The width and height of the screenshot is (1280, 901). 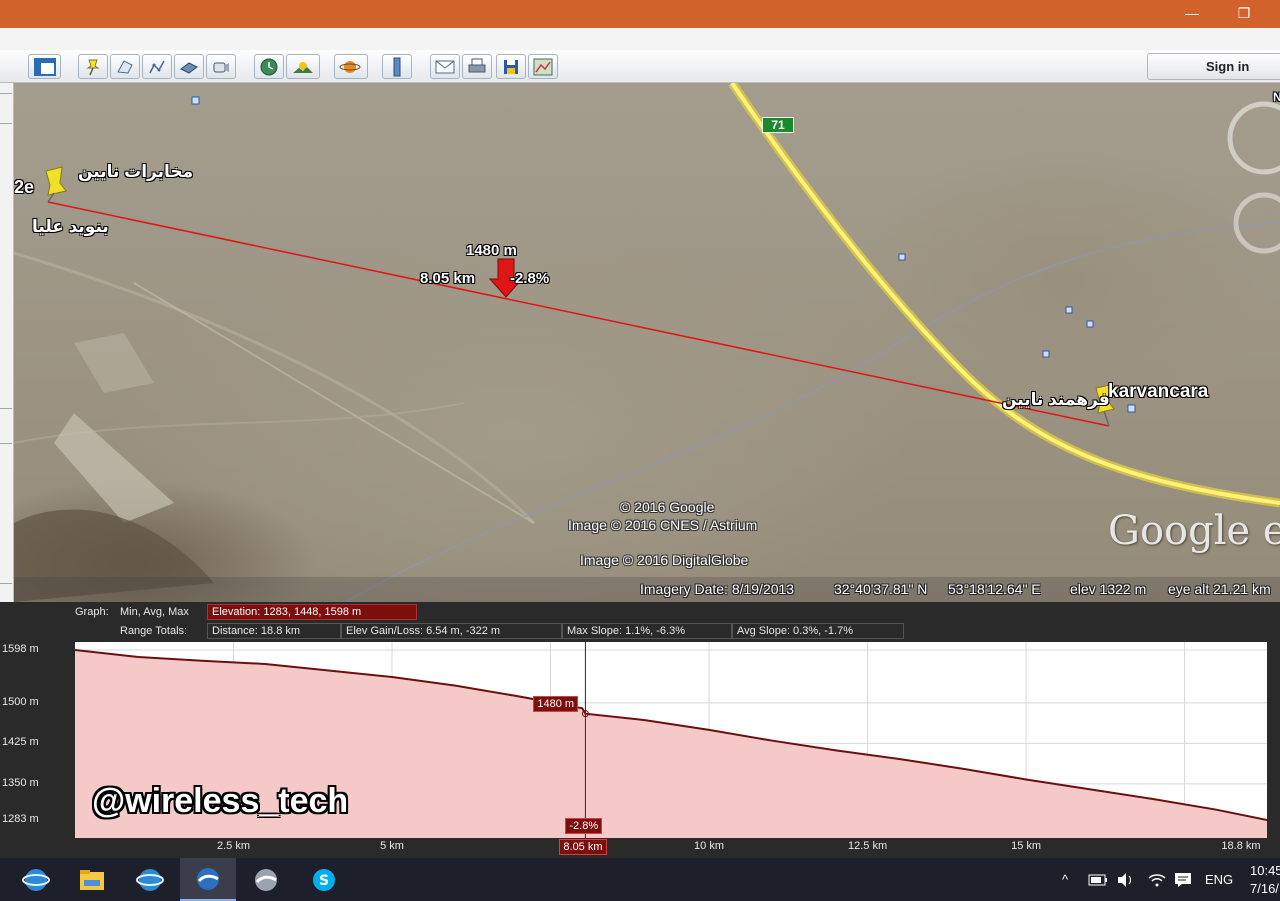 I want to click on avg-slope-stat: Avg Slope: 0.3%, -1.7%, so click(x=818, y=631).